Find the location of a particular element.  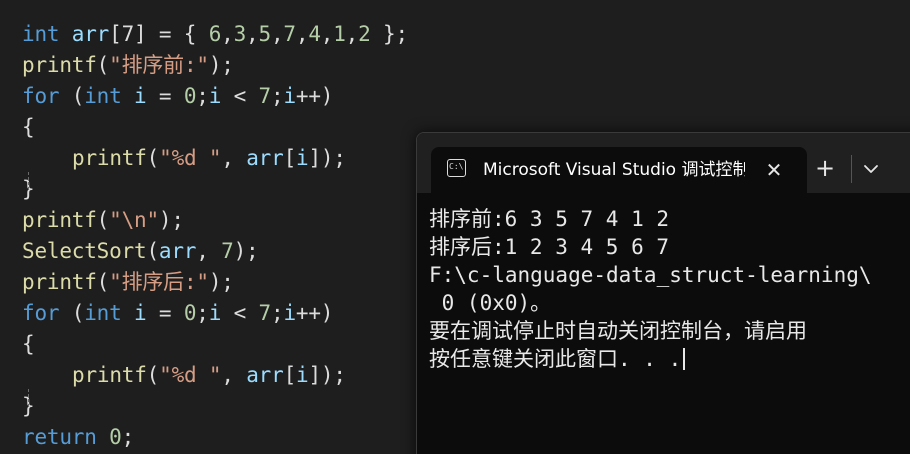

console-line: 排序前:6 3 5 7 4 1 2 is located at coordinates (650, 219).